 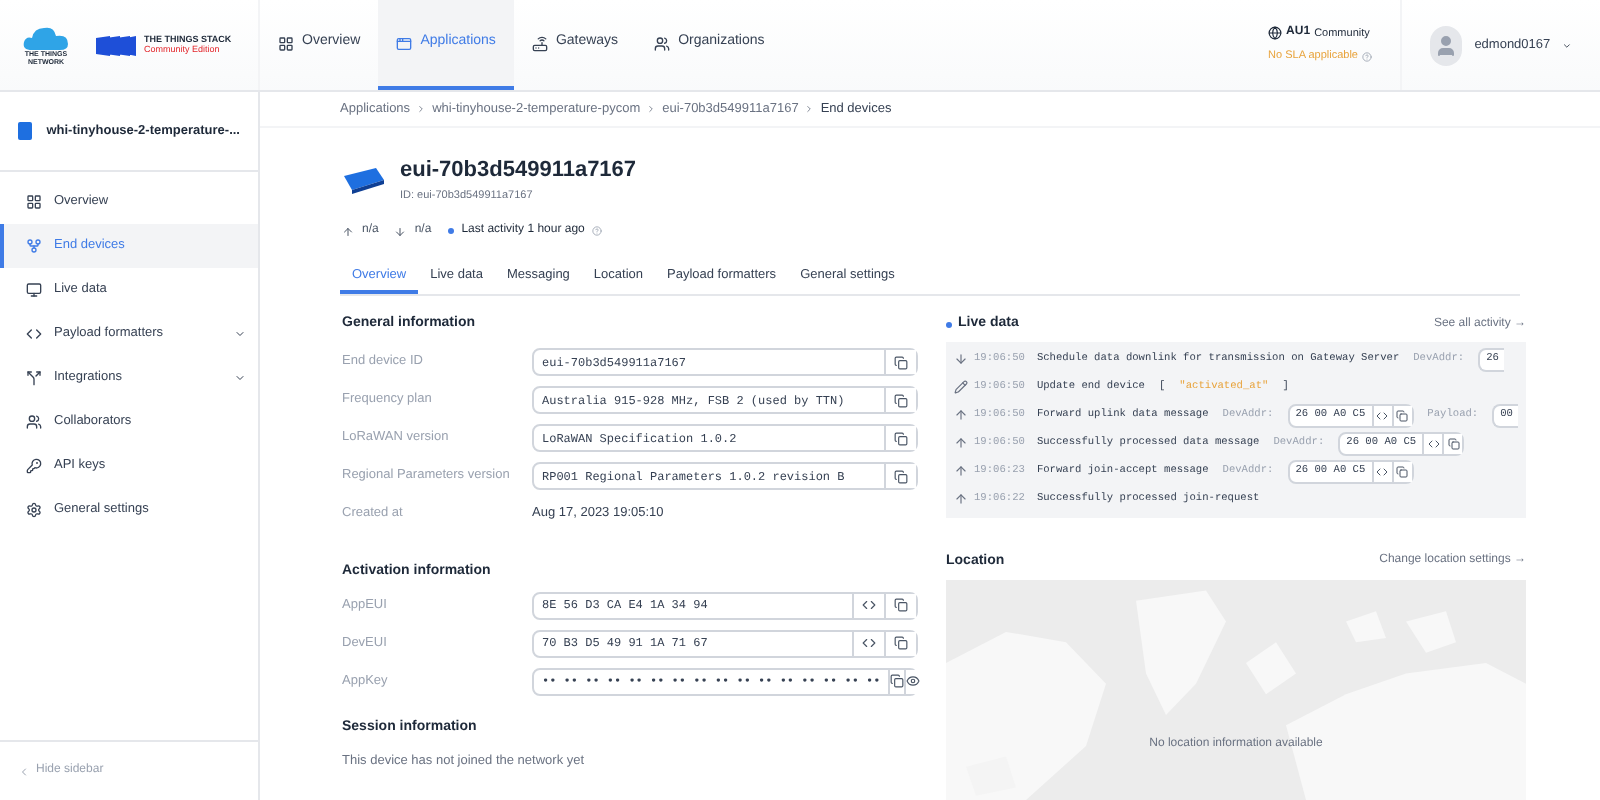 What do you see at coordinates (961, 387) in the screenshot?
I see `pencil-icon` at bounding box center [961, 387].